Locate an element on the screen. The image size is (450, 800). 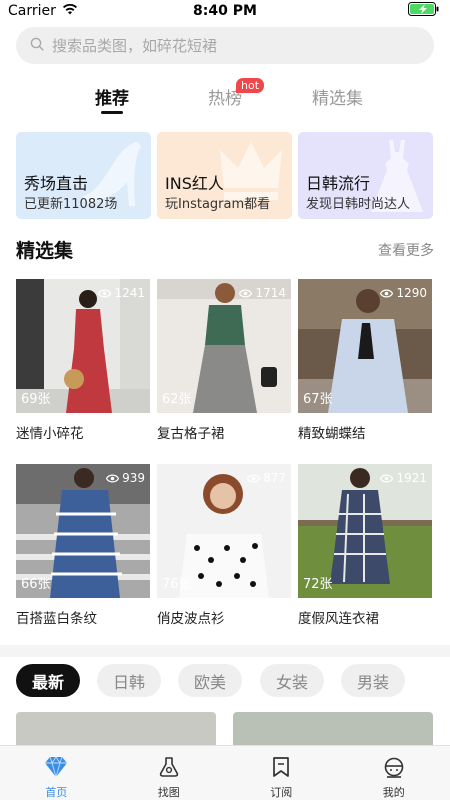
tab-recommend-label: 推荐 is located at coordinates (112, 99).